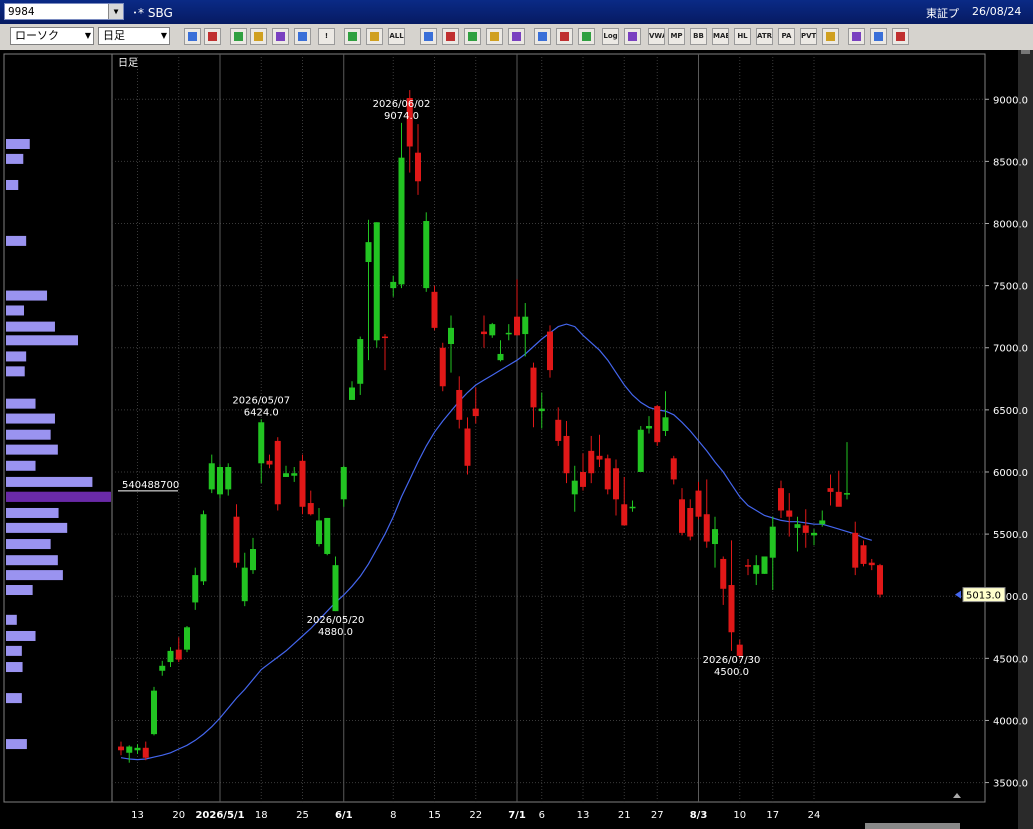 This screenshot has width=1033, height=829. What do you see at coordinates (808, 36) in the screenshot?
I see `pvt-button: PVT` at bounding box center [808, 36].